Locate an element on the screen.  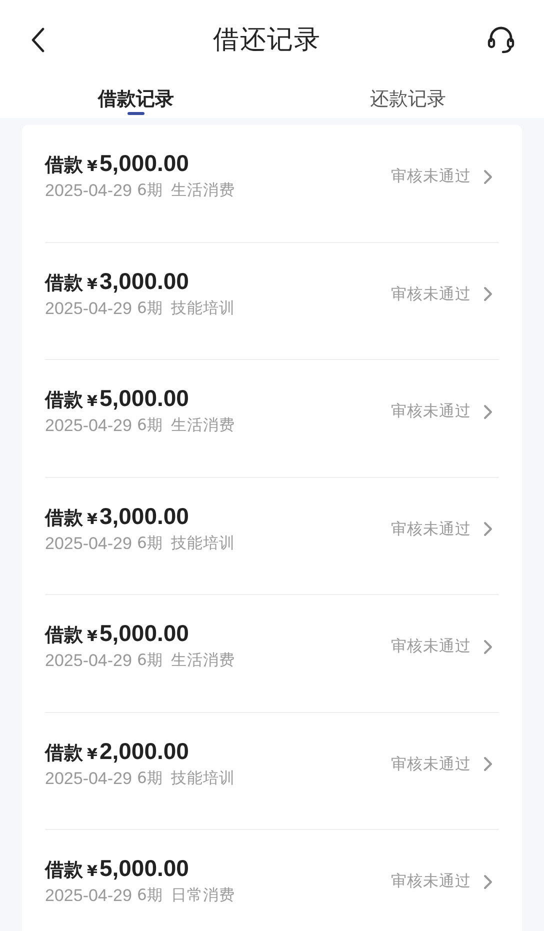
tab: 借款记录 is located at coordinates (136, 99).